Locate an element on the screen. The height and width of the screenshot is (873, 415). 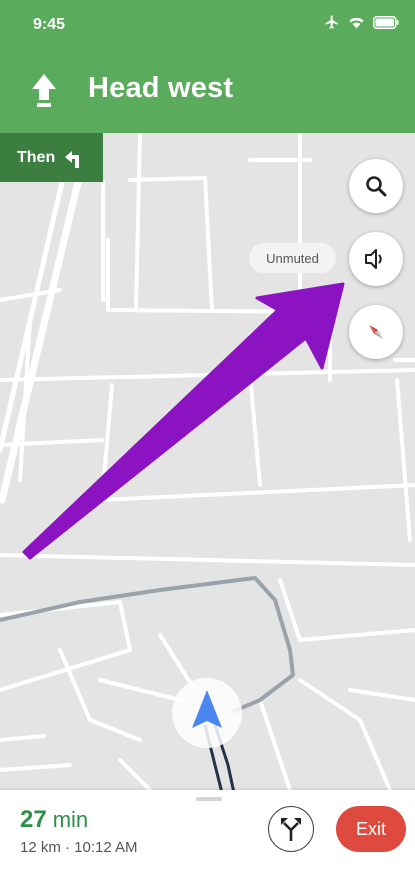
eta-display: 27 min is located at coordinates (54, 820).